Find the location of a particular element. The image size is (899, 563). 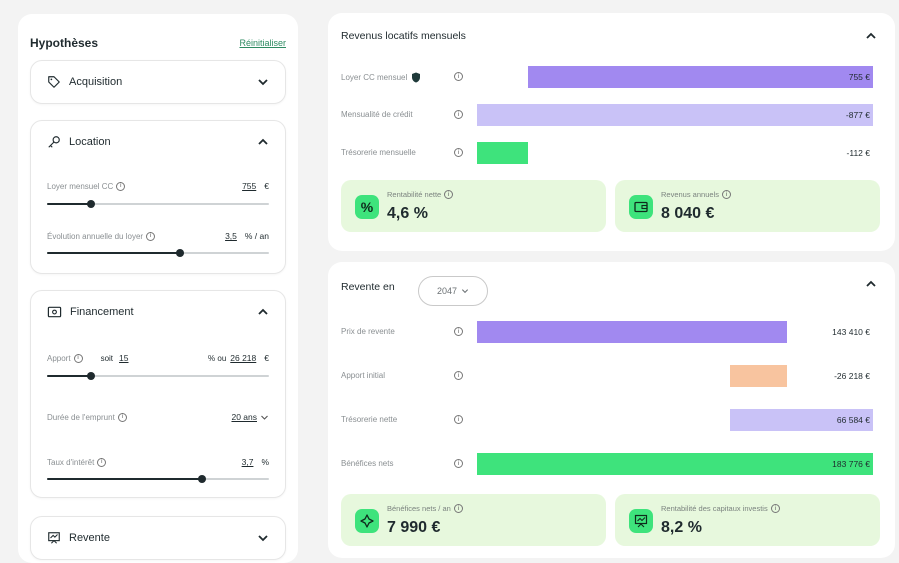

accordion-financement-header: Financement is located at coordinates (158, 312).